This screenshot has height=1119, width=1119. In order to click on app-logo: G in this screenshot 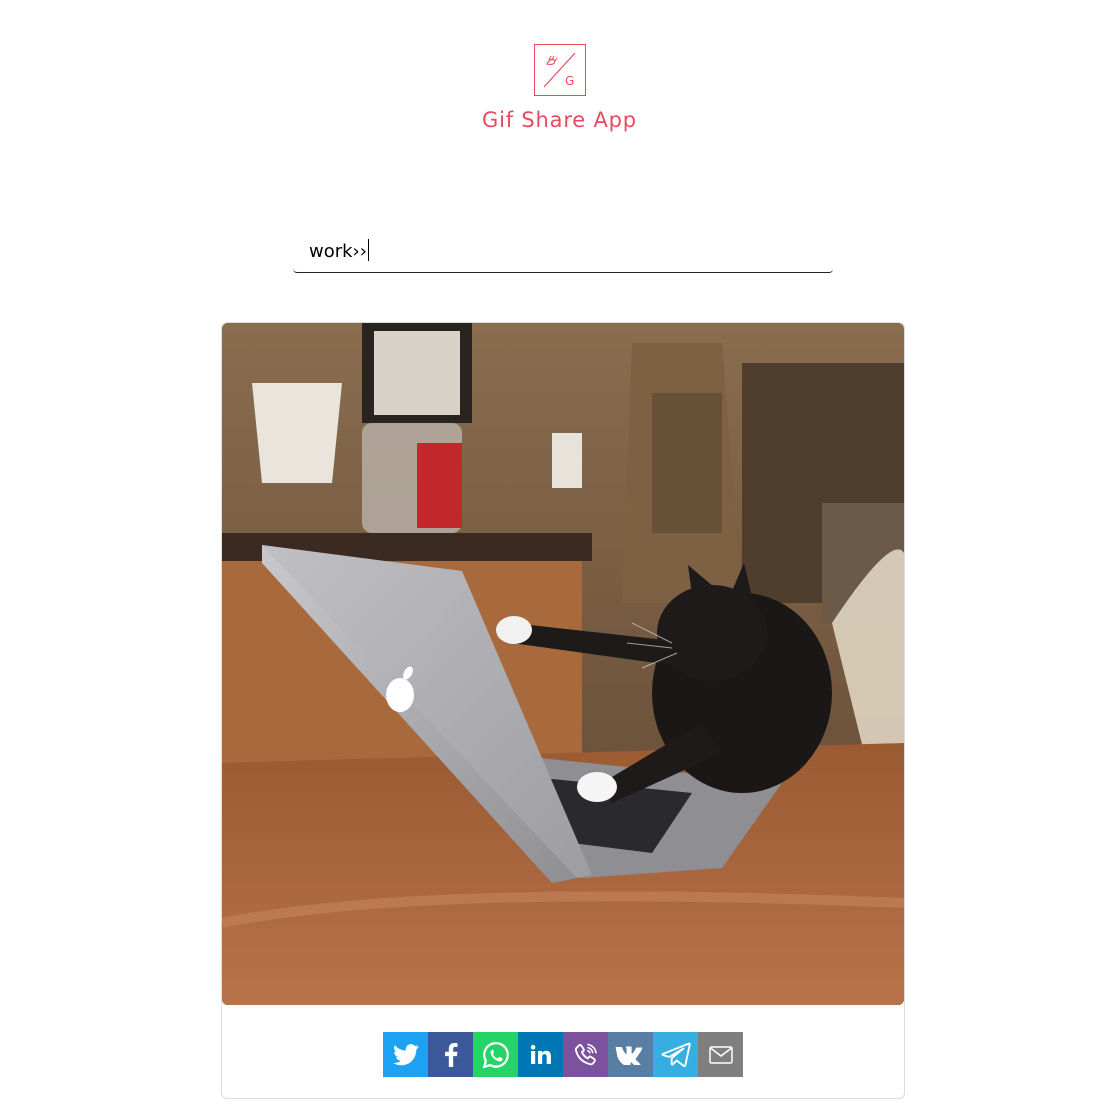, I will do `click(559, 70)`.